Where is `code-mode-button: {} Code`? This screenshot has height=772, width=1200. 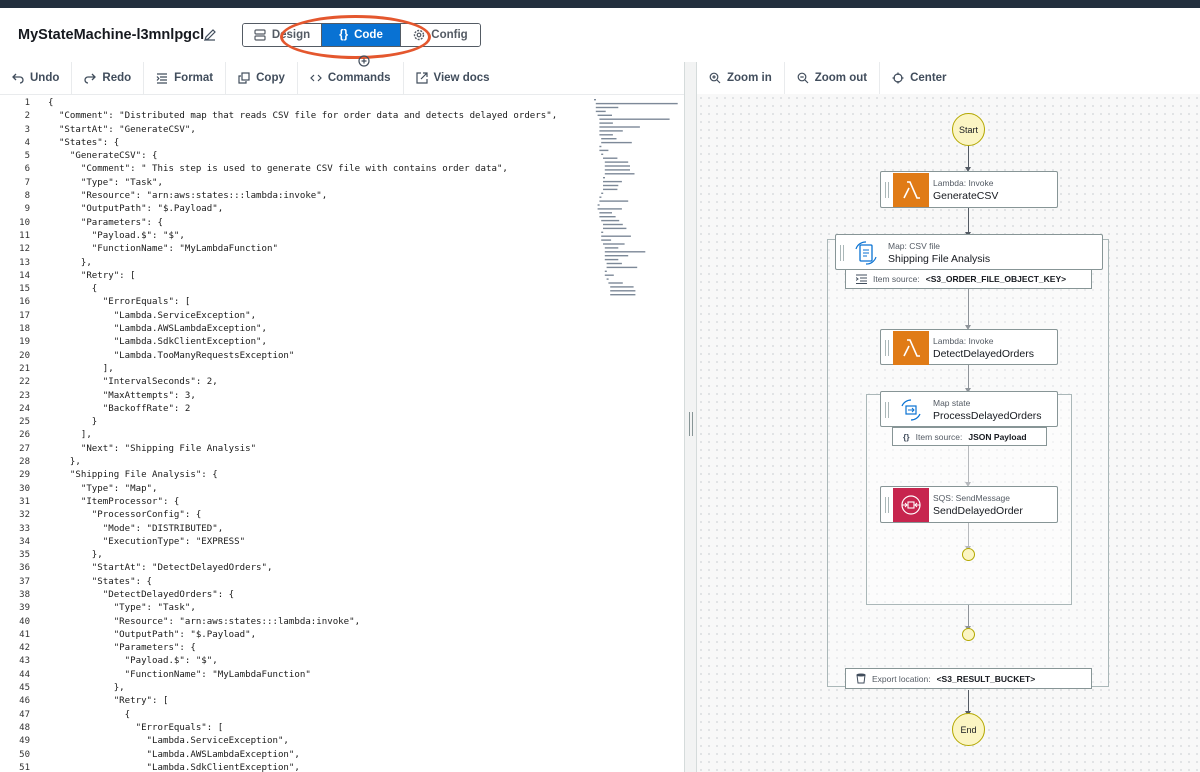
code-mode-button: {} Code is located at coordinates (361, 35).